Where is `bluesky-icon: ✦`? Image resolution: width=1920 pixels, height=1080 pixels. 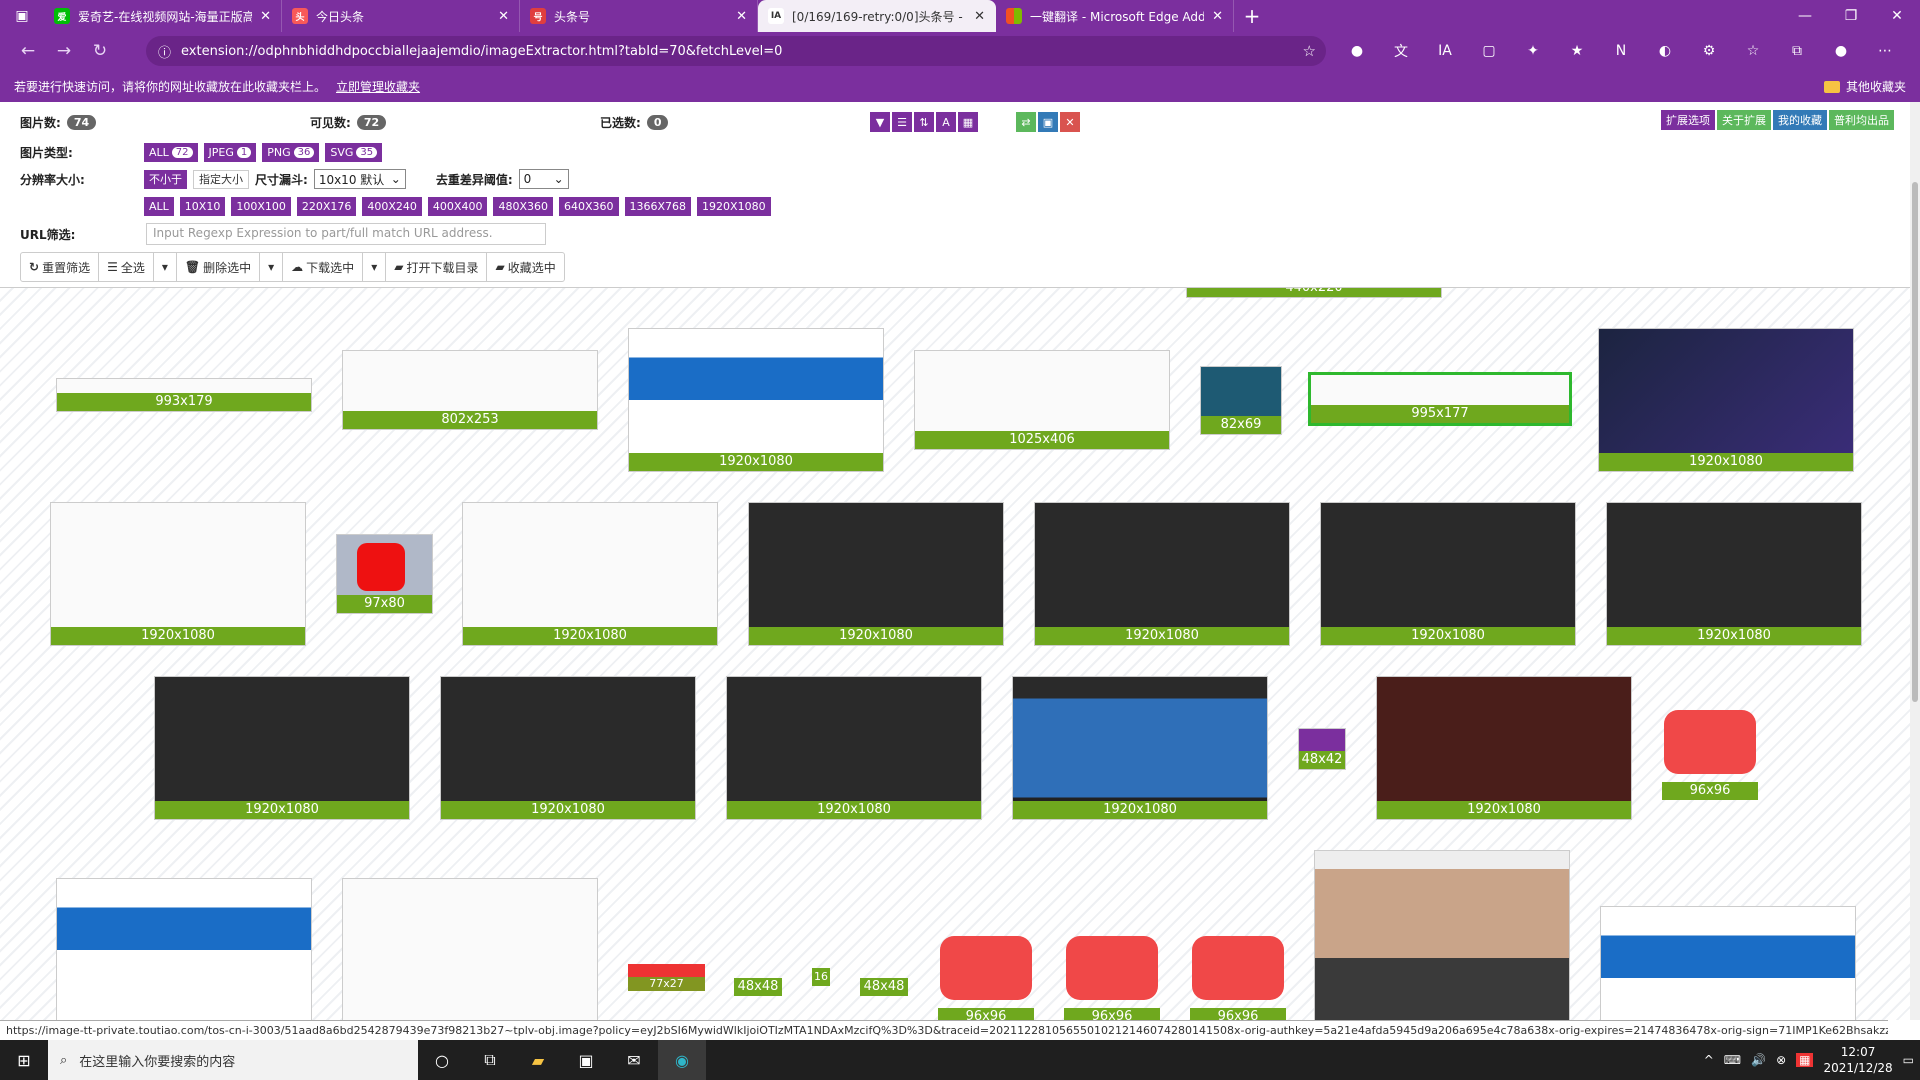
bluesky-icon: ✦ is located at coordinates (1533, 51).